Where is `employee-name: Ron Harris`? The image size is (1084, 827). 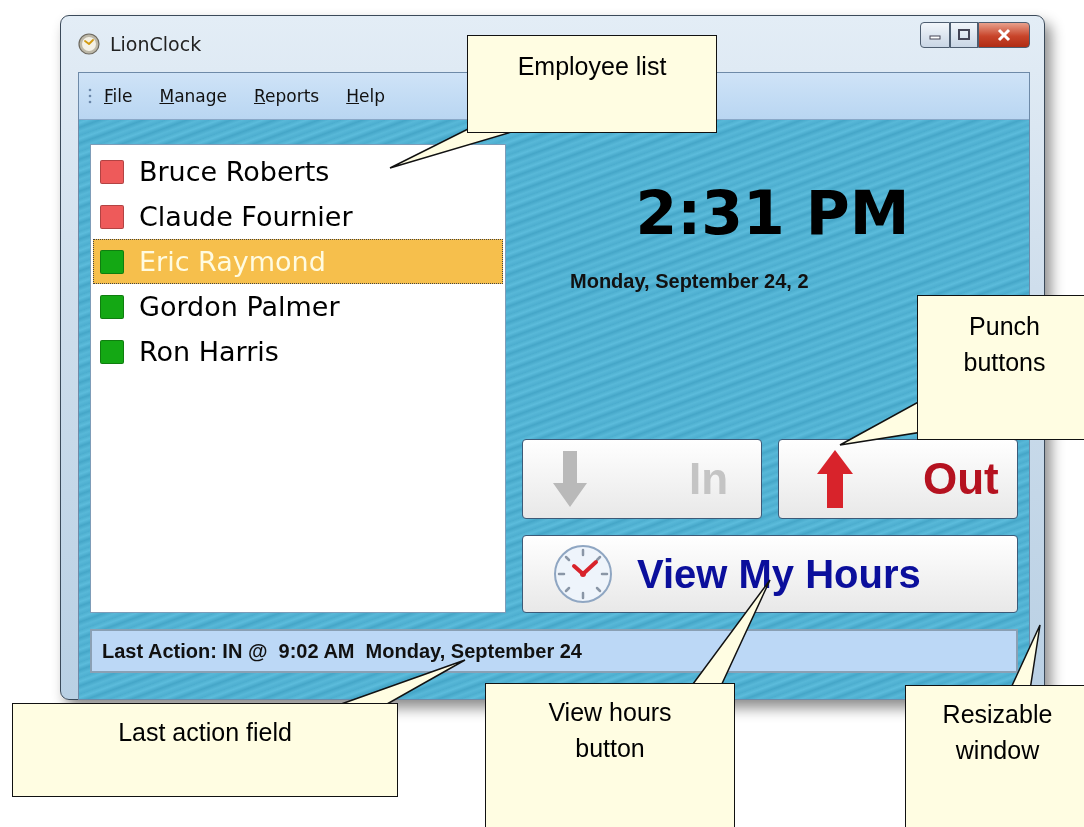 employee-name: Ron Harris is located at coordinates (209, 351).